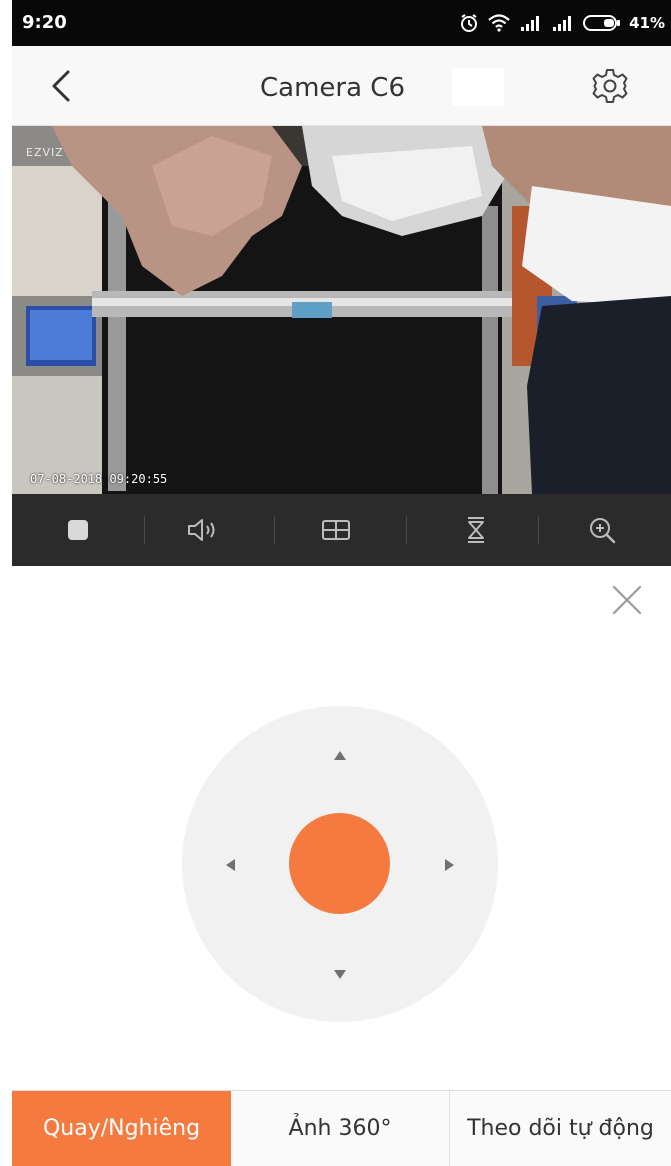  Describe the element at coordinates (340, 755) in the screenshot. I see `arrow-up-icon` at that location.